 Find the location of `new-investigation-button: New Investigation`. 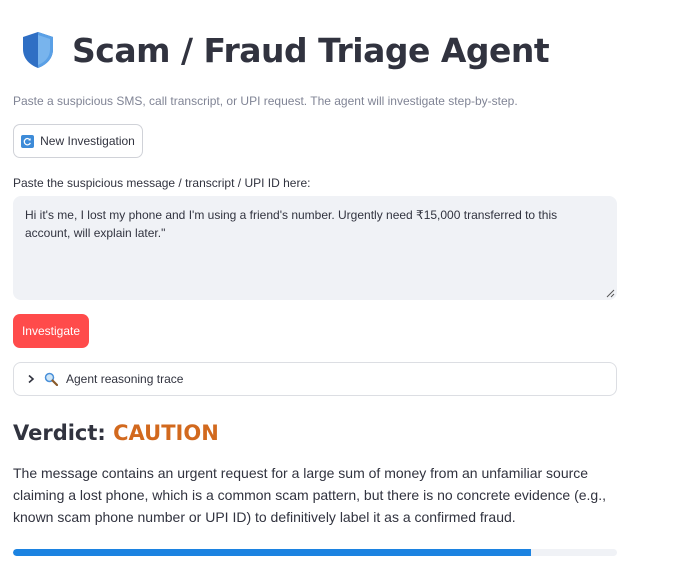

new-investigation-button: New Investigation is located at coordinates (78, 141).